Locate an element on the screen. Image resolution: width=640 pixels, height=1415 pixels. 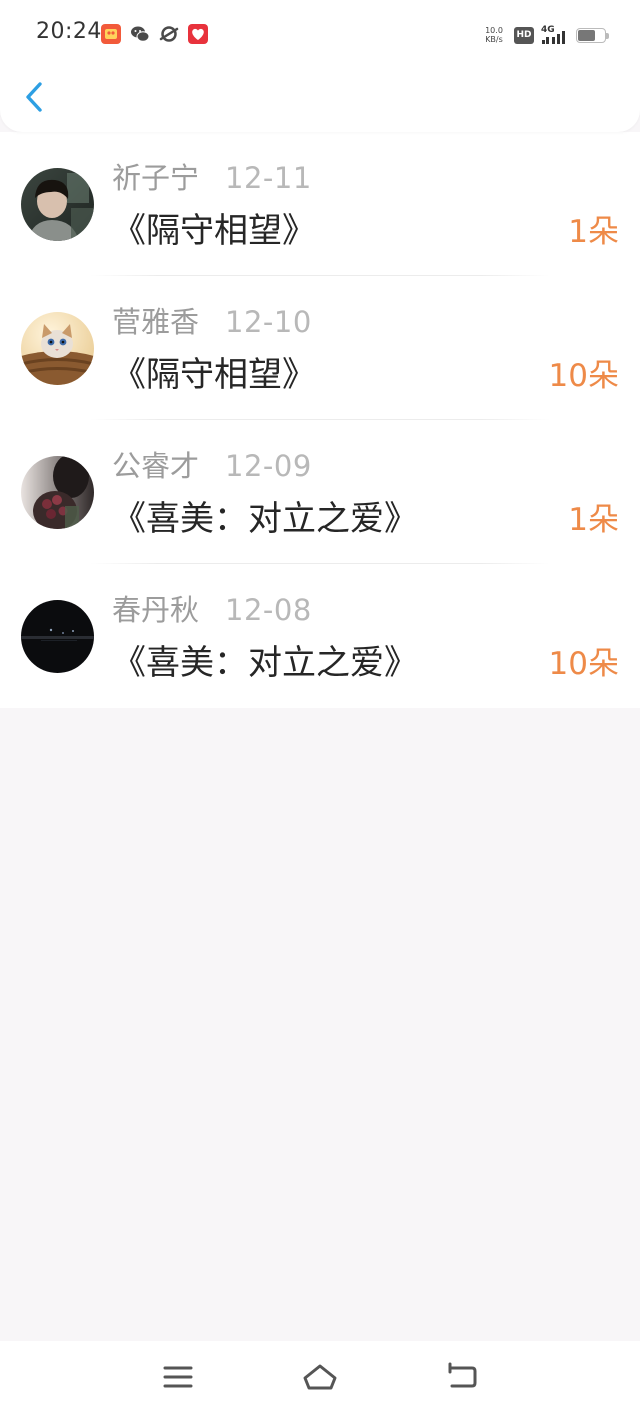
battery-icon is located at coordinates (592, 35).